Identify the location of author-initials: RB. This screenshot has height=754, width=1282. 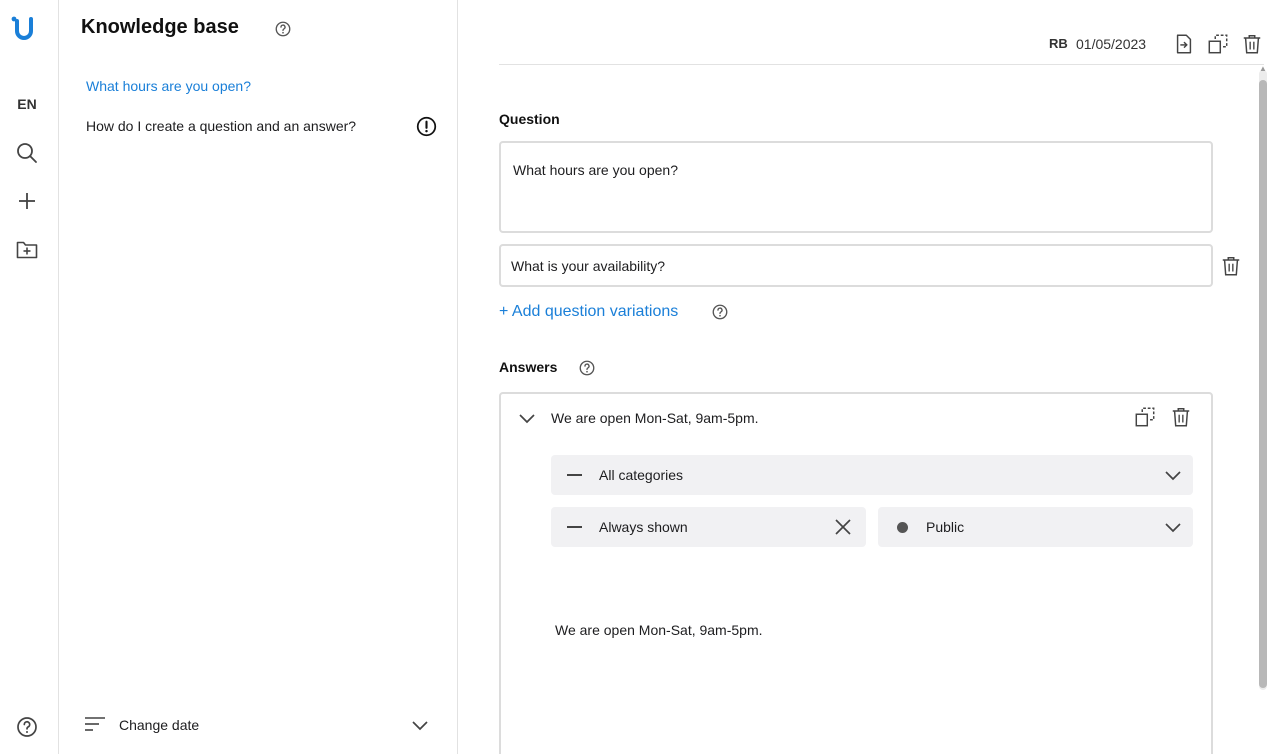
(1058, 43).